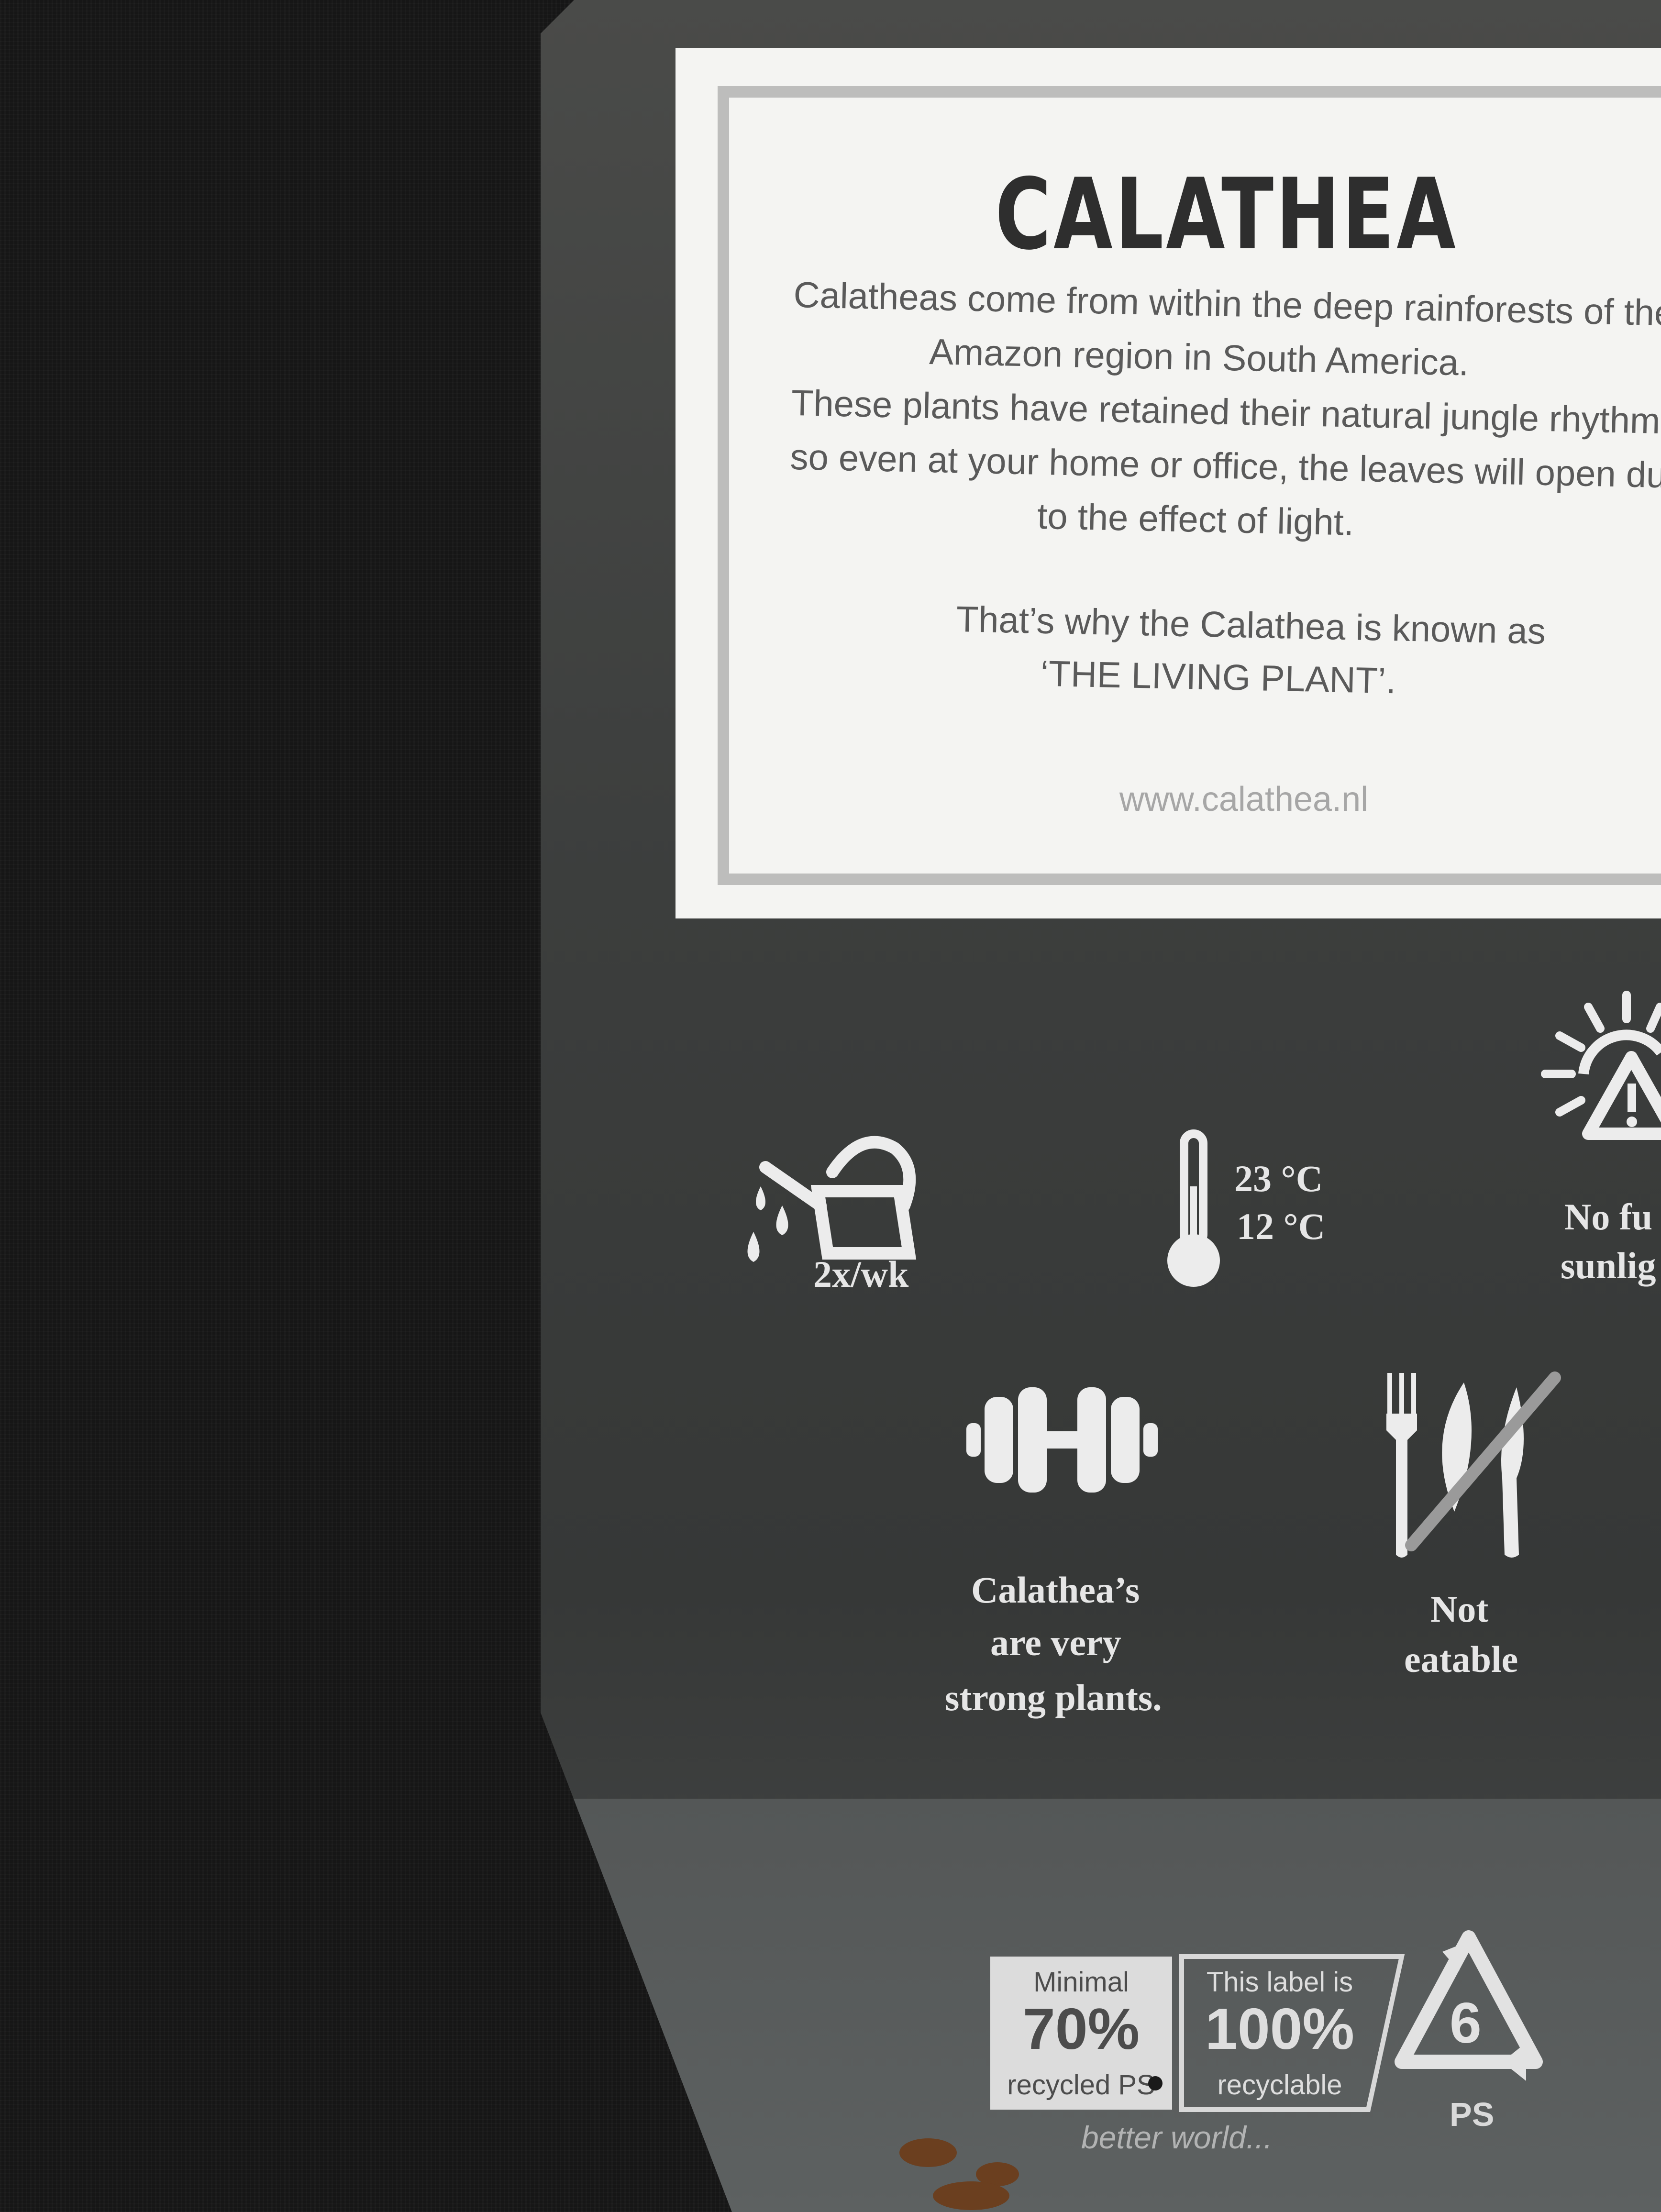 The width and height of the screenshot is (1661, 2212). What do you see at coordinates (1081, 2028) in the screenshot?
I see `recycled-value: 70%` at bounding box center [1081, 2028].